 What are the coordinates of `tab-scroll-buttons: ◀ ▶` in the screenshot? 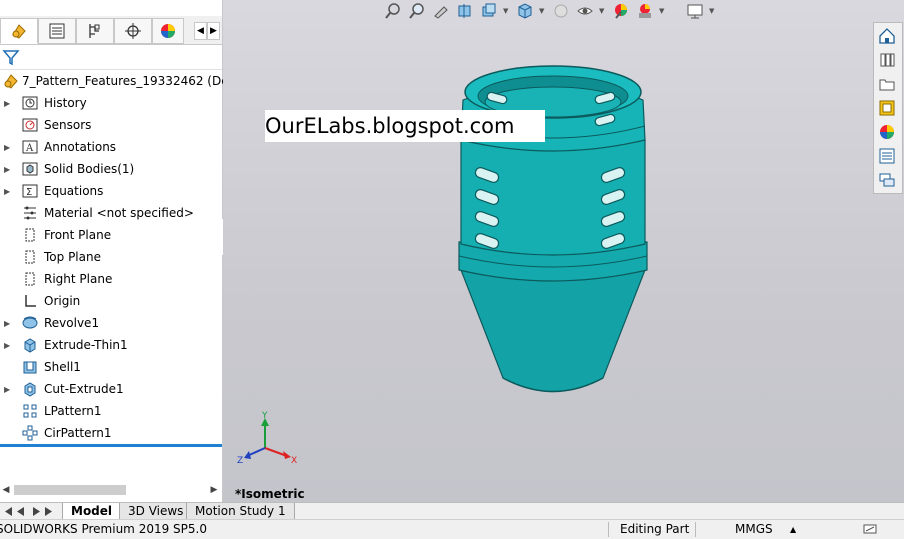 It's located at (207, 31).